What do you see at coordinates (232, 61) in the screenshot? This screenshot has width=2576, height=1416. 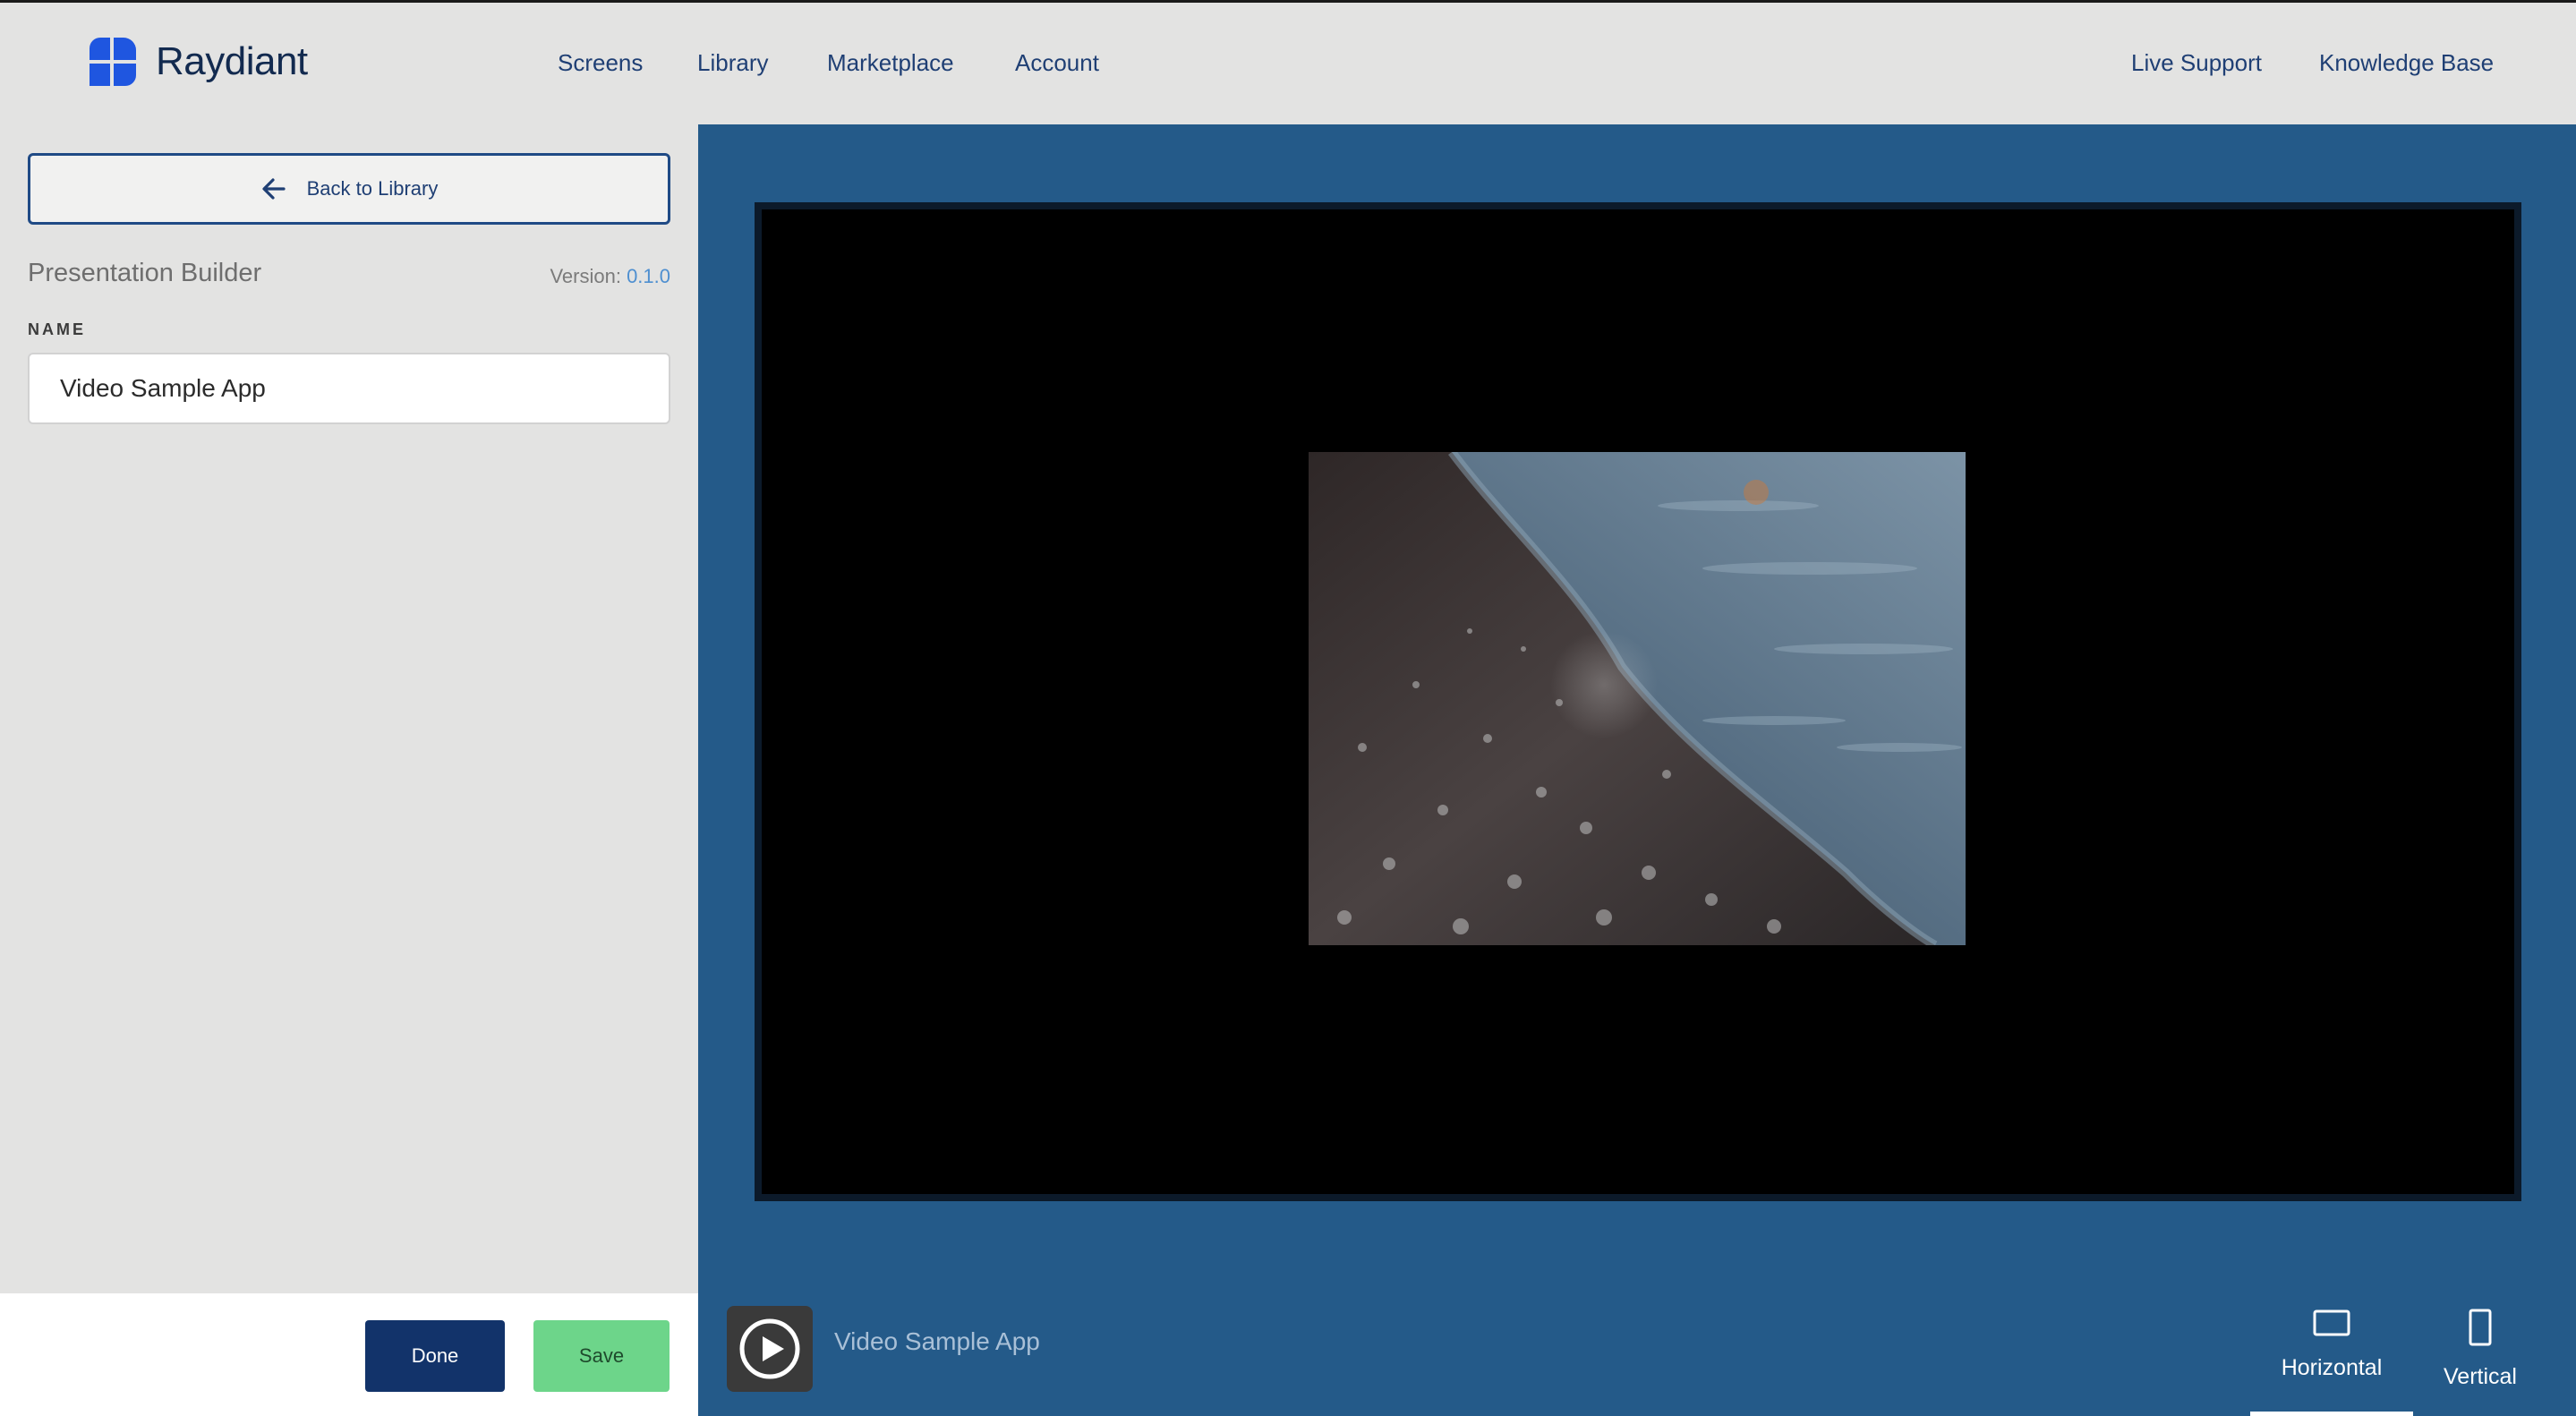 I see `brand-name: Raydiant` at bounding box center [232, 61].